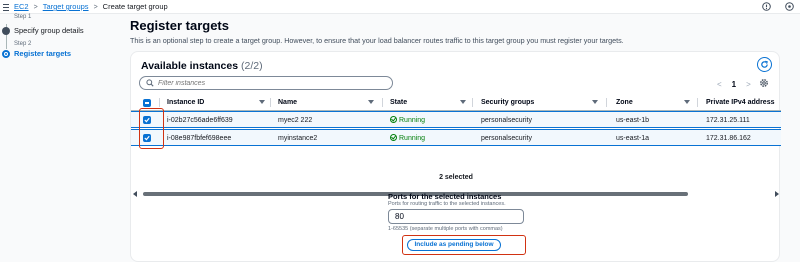  What do you see at coordinates (252, 66) in the screenshot?
I see `instance-count: (2/2)` at bounding box center [252, 66].